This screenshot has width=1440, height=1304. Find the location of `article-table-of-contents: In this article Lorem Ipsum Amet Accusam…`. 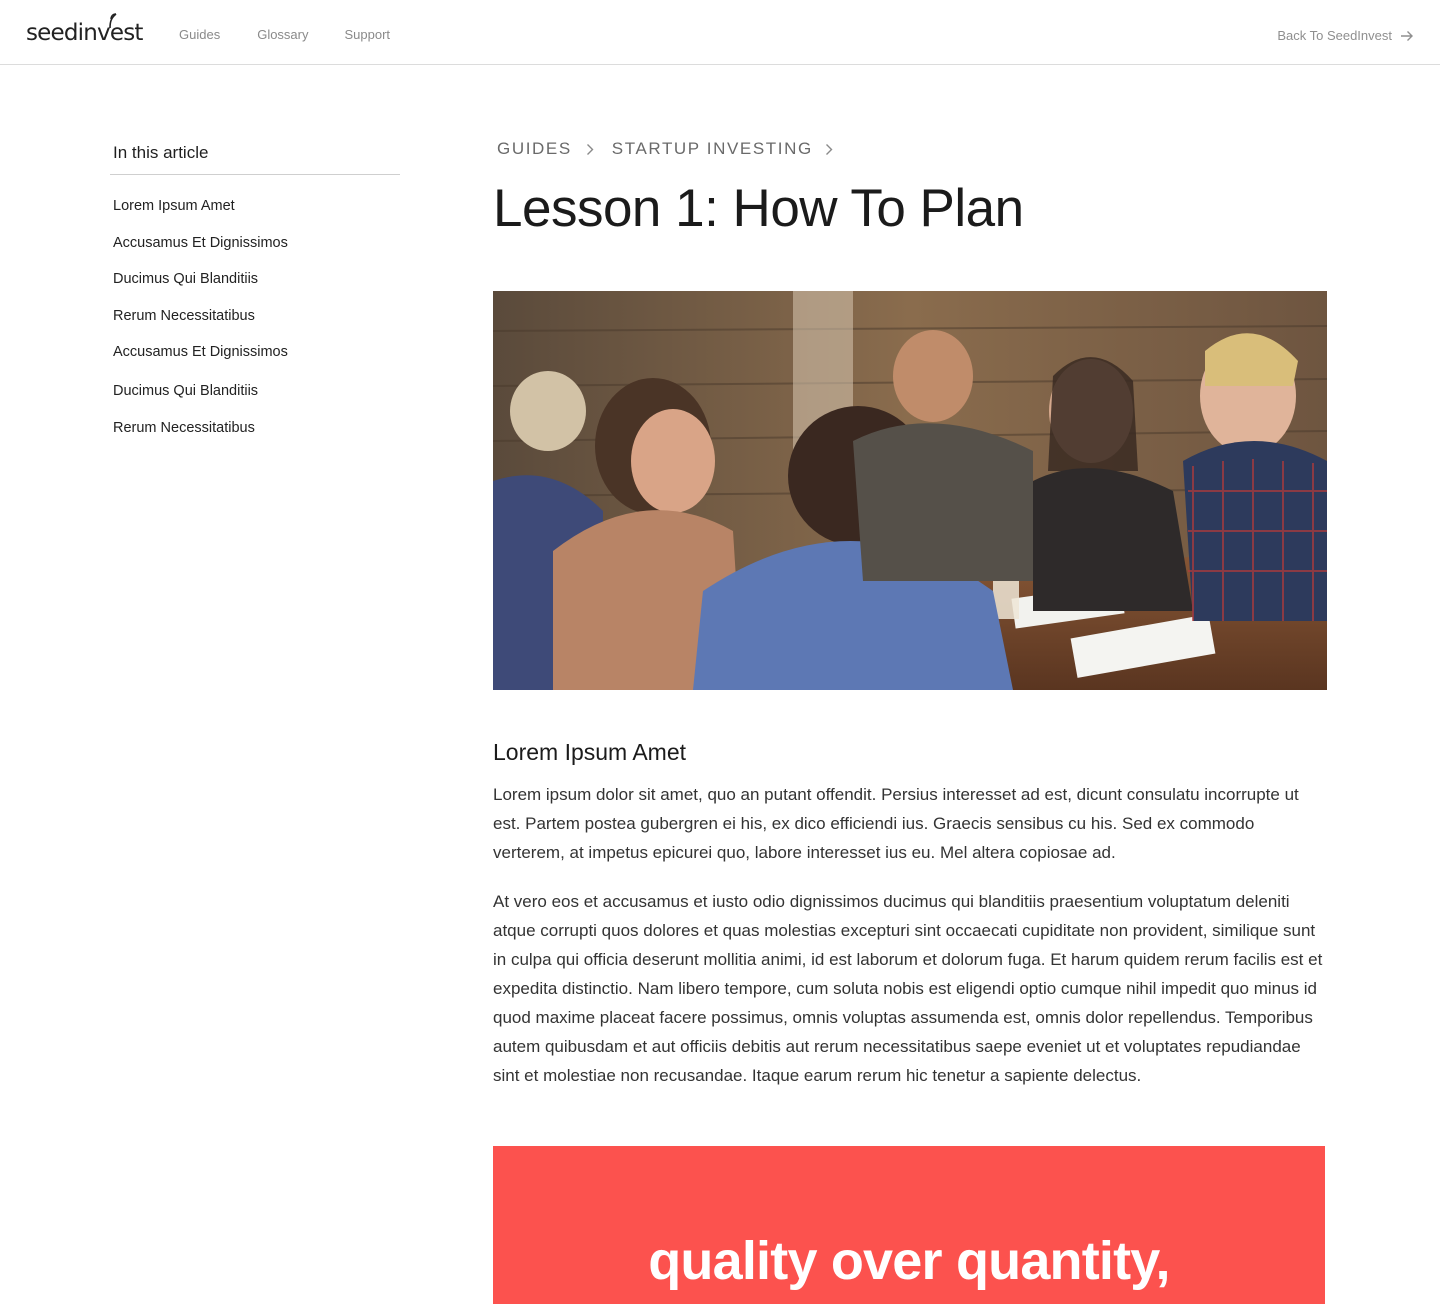

article-table-of-contents: In this article Lorem Ipsum Amet Accusam… is located at coordinates (255, 297).